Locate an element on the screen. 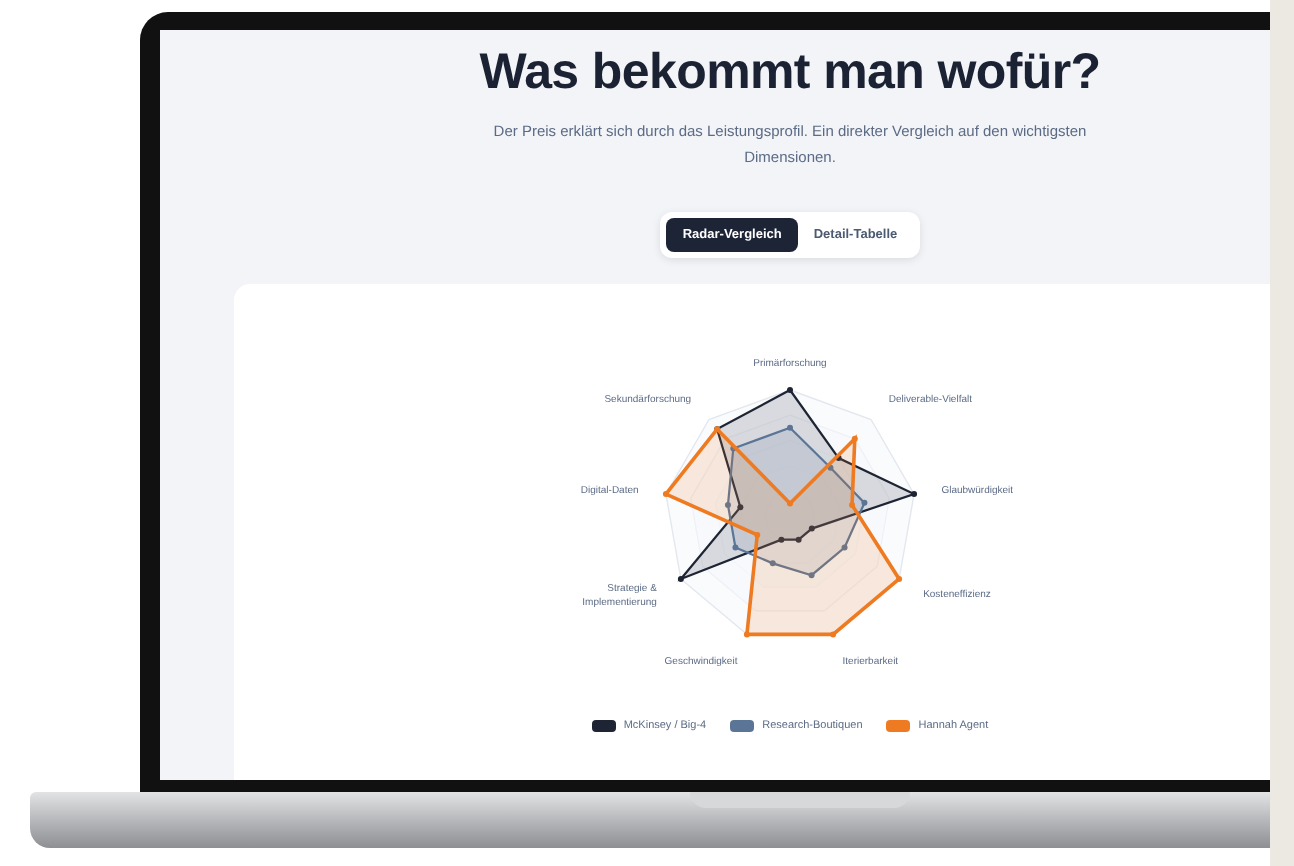 This screenshot has width=1294, height=866. page-title: Was bekommt man wofür? is located at coordinates (790, 73).